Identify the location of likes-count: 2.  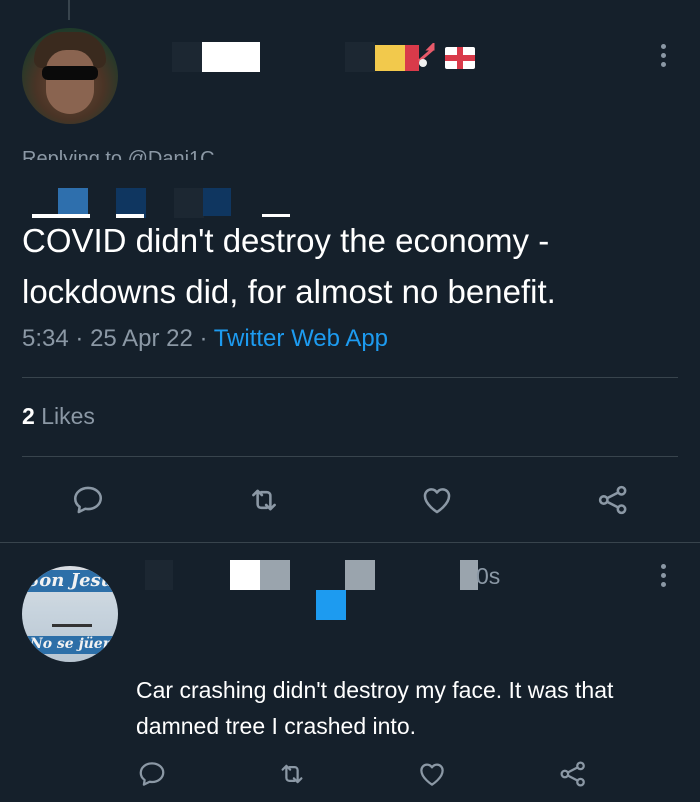
(28, 416).